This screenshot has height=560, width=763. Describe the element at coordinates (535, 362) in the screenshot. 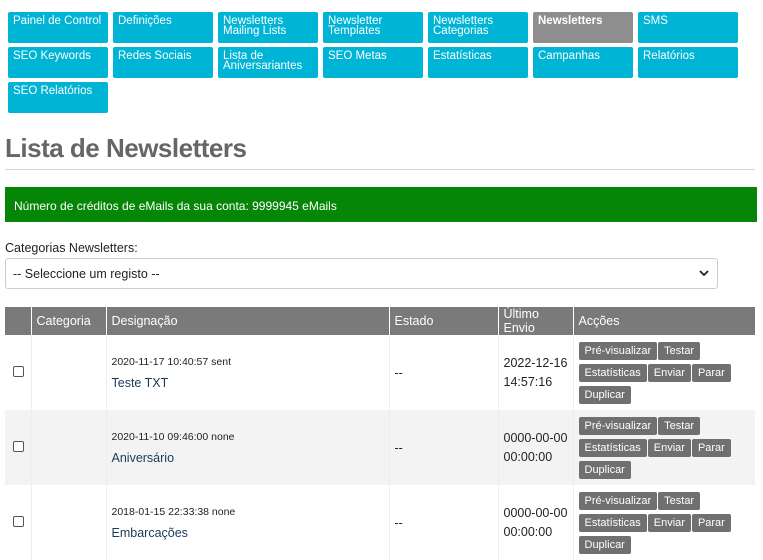

I see `row-envio-date: 2022-12-16` at that location.